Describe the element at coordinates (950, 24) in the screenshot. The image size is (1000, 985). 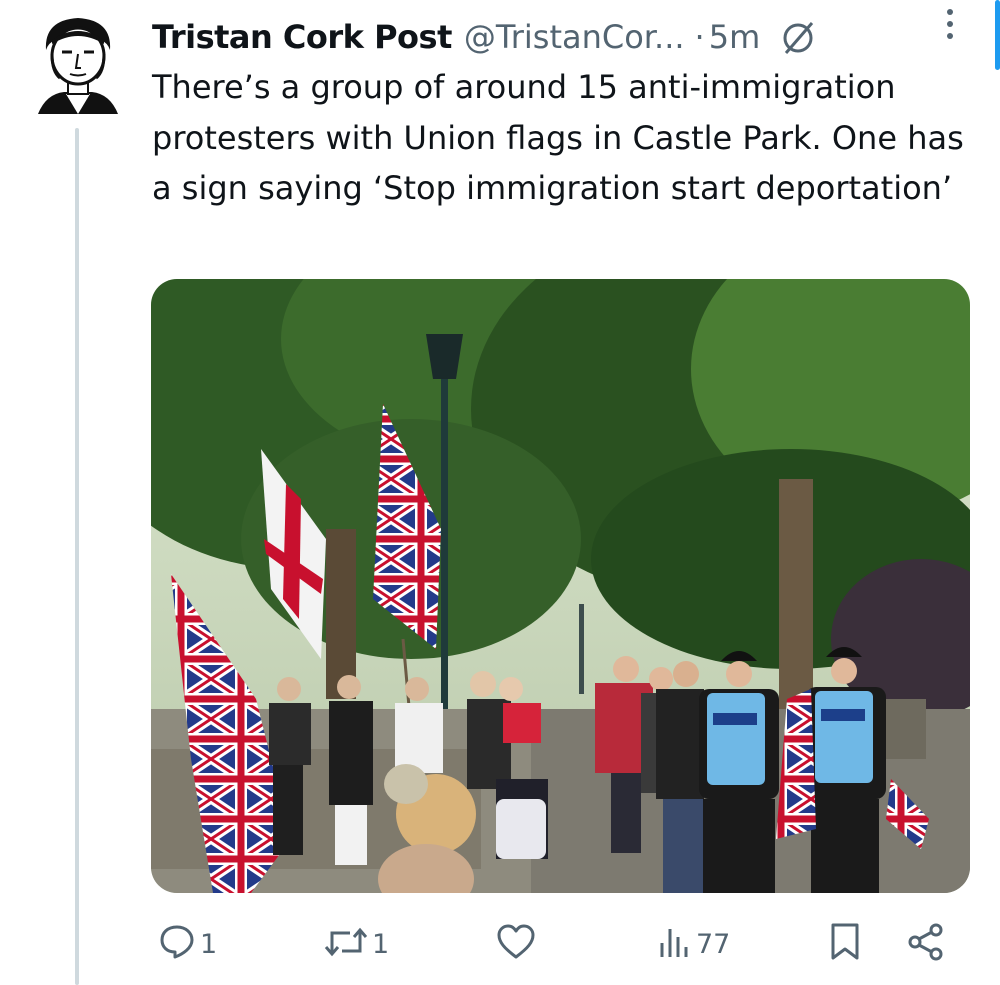
I see `more-vertical-icon` at that location.